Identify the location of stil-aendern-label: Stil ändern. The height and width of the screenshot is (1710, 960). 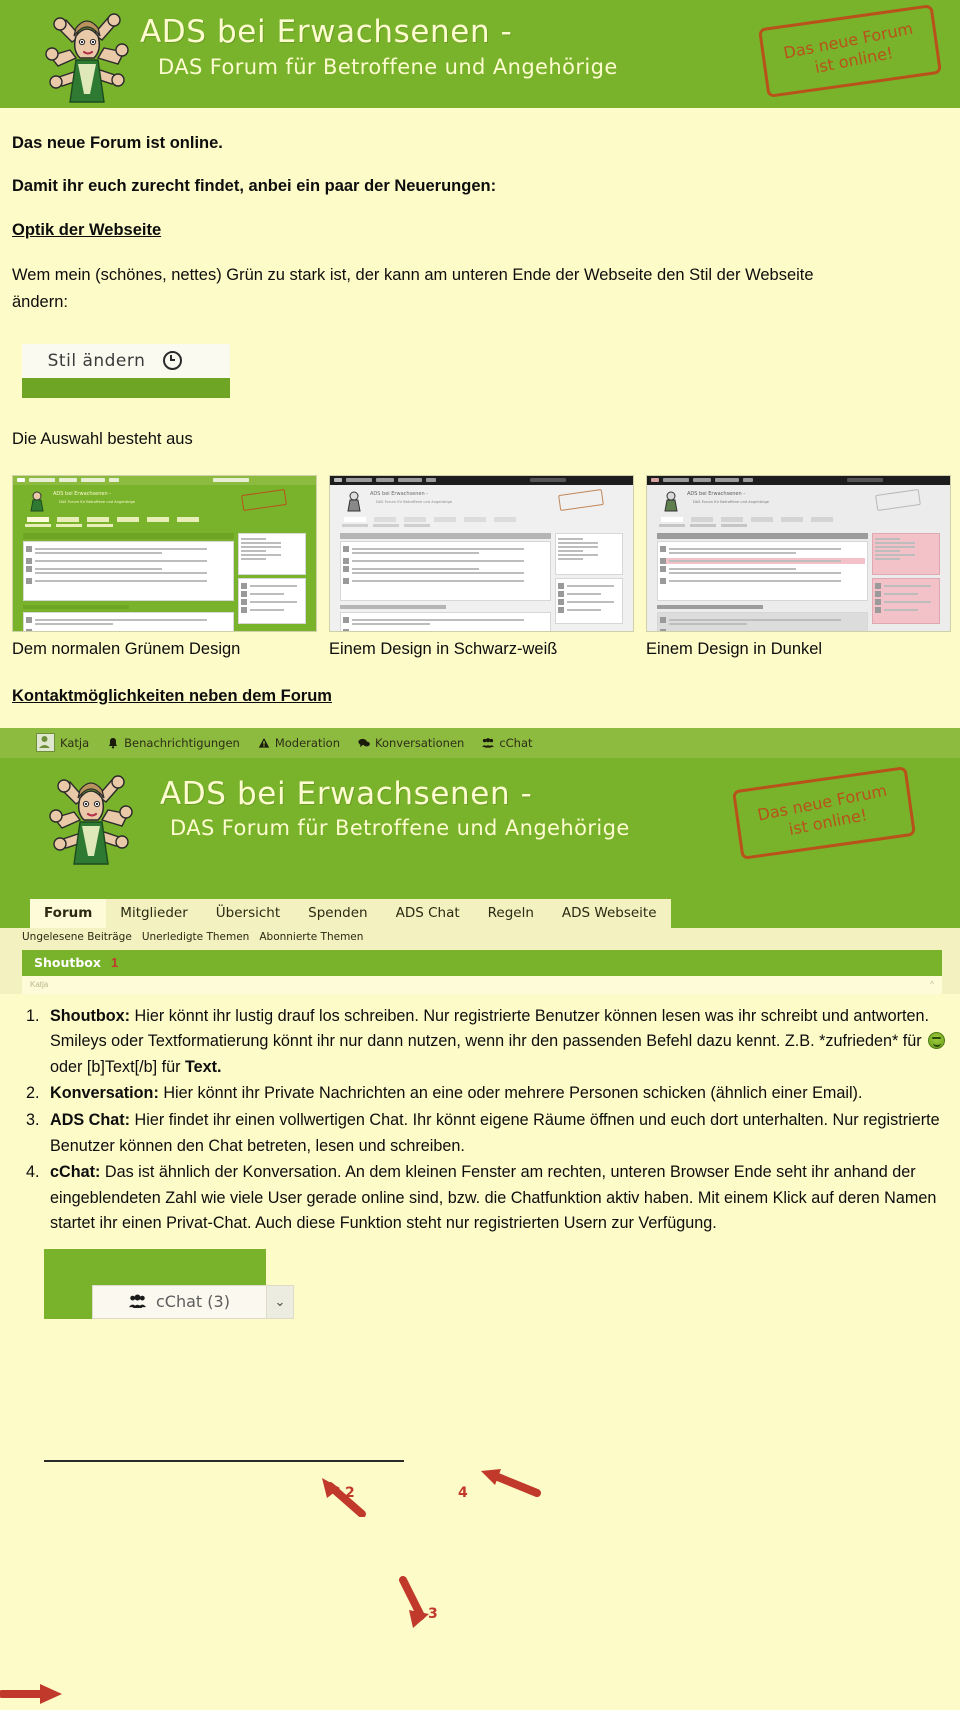
(96, 360).